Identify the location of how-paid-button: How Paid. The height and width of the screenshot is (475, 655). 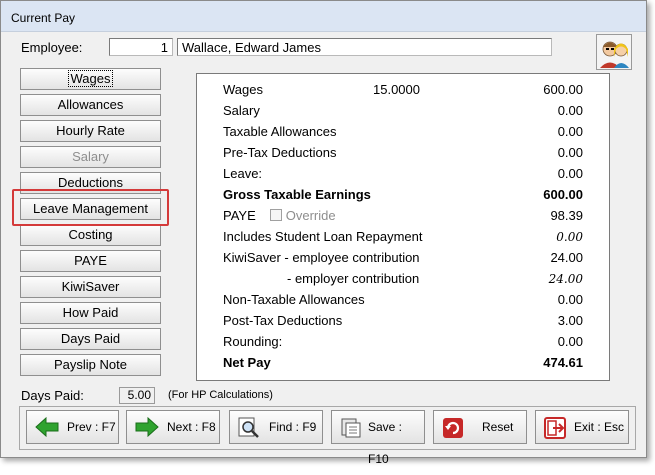
(90, 313).